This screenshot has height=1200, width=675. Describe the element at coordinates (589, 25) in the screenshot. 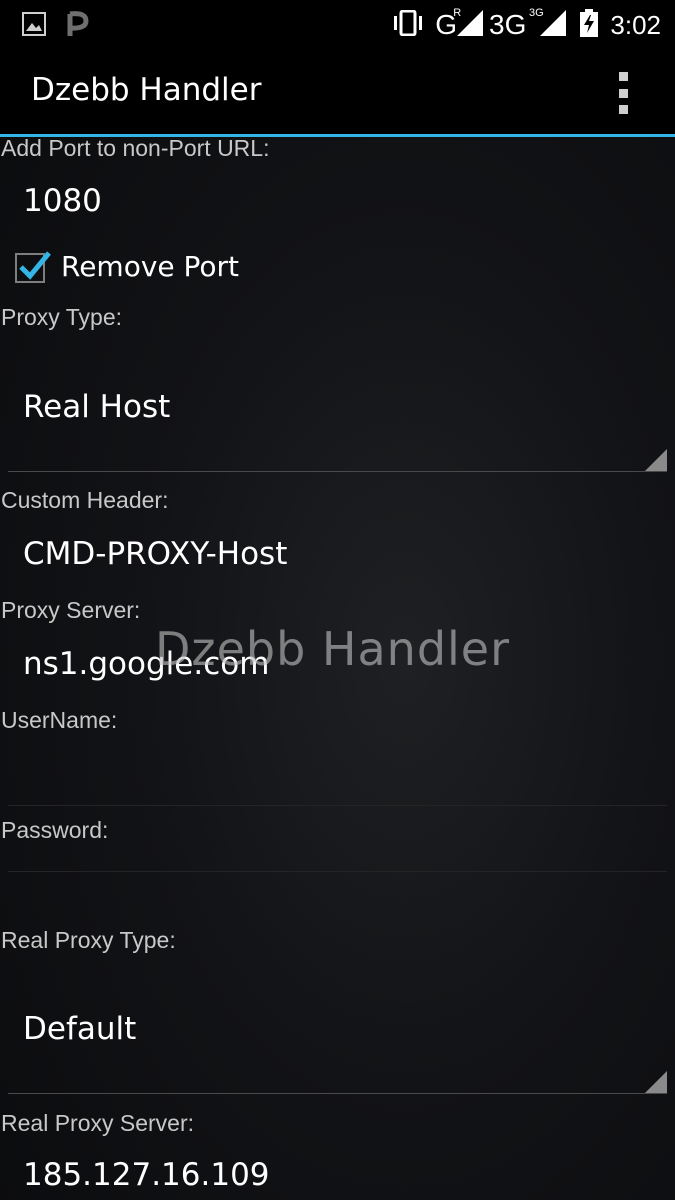

I see `battery-charging-icon` at that location.